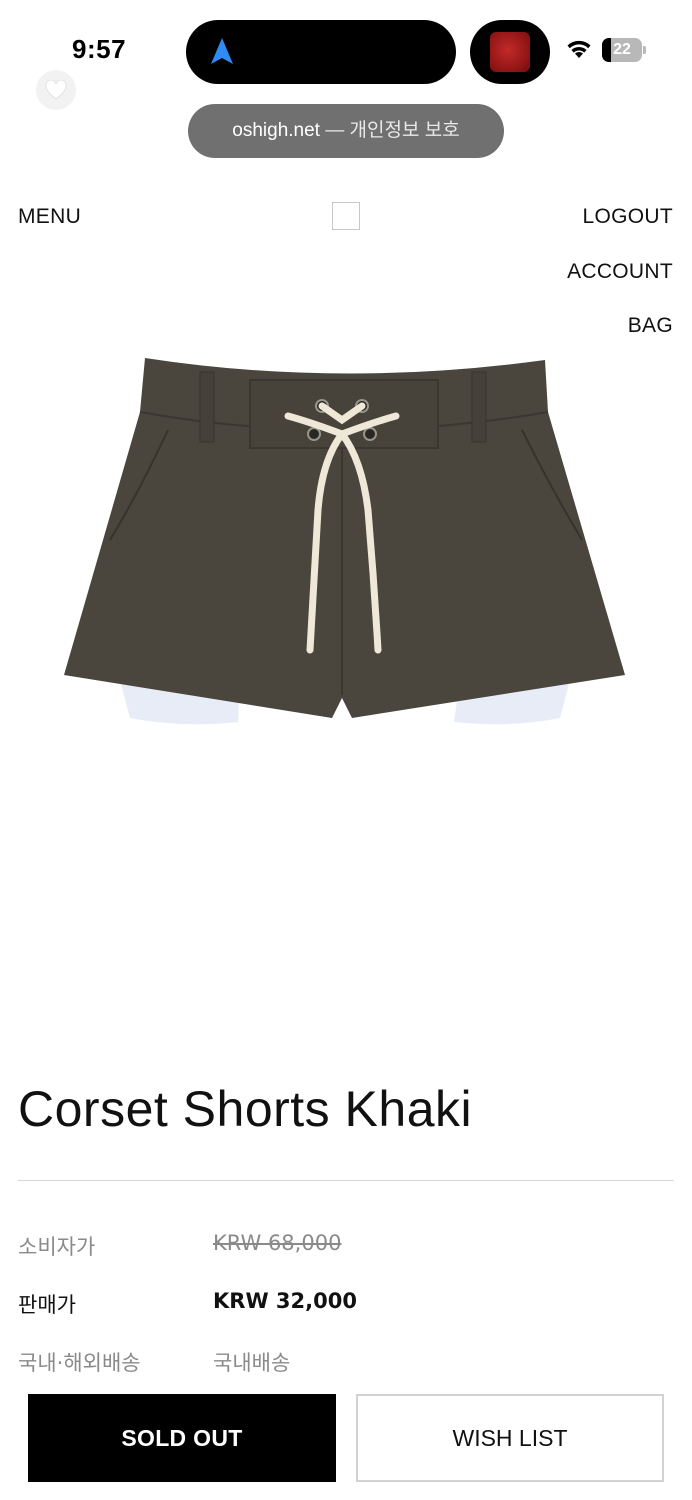 The height and width of the screenshot is (1500, 692). I want to click on url-privacy-label: — 개인정보 보호, so click(392, 130).